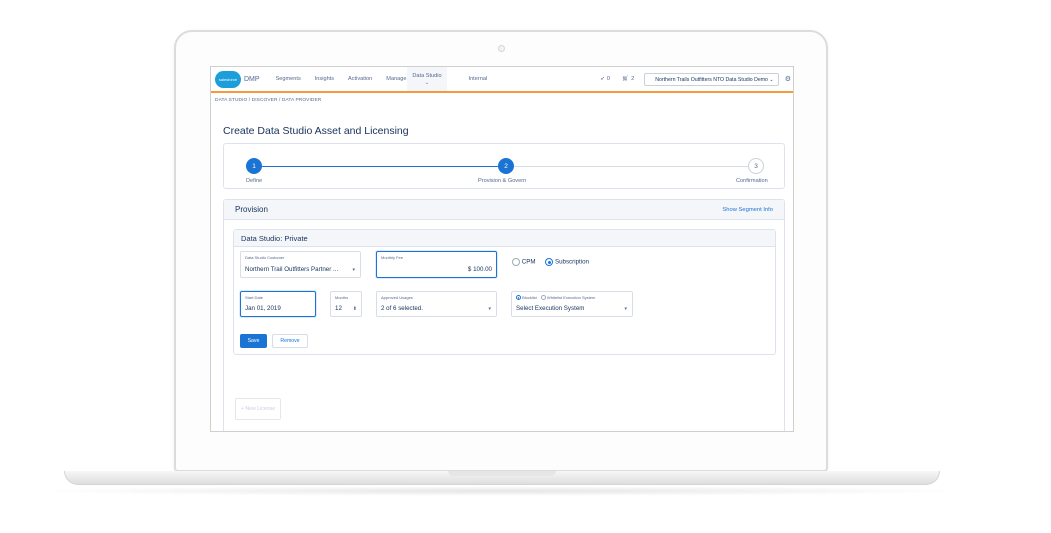  What do you see at coordinates (625, 79) in the screenshot?
I see `cart-icon: 🛒︎` at bounding box center [625, 79].